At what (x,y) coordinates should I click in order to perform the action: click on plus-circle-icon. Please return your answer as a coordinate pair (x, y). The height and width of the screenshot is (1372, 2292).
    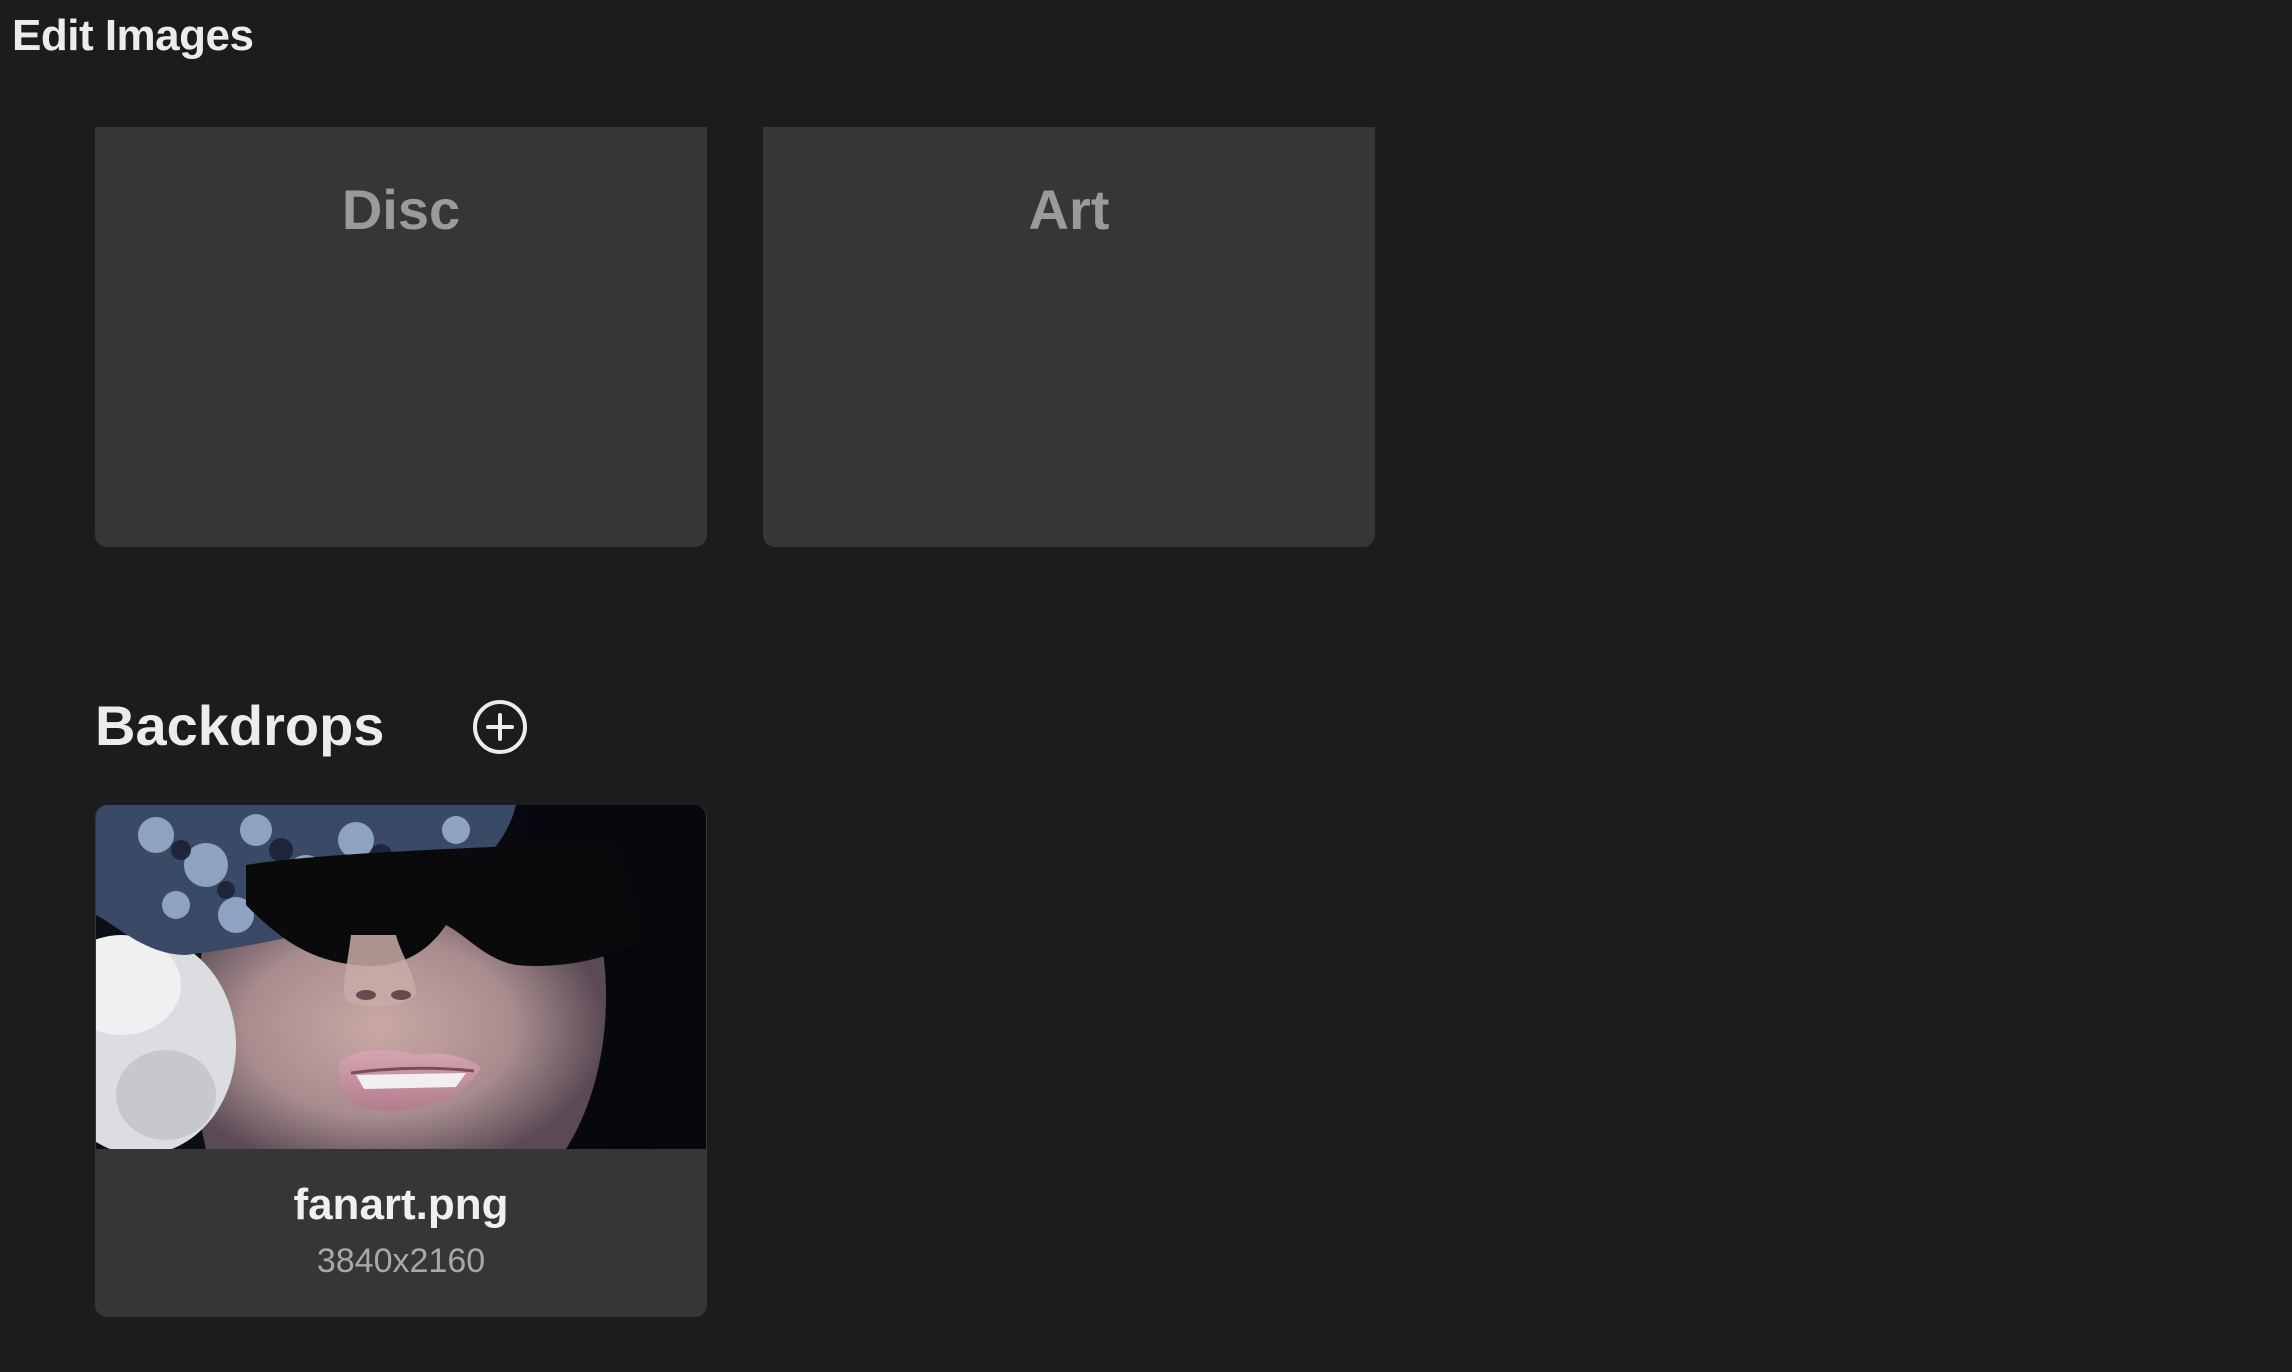
    Looking at the image, I should click on (500, 727).